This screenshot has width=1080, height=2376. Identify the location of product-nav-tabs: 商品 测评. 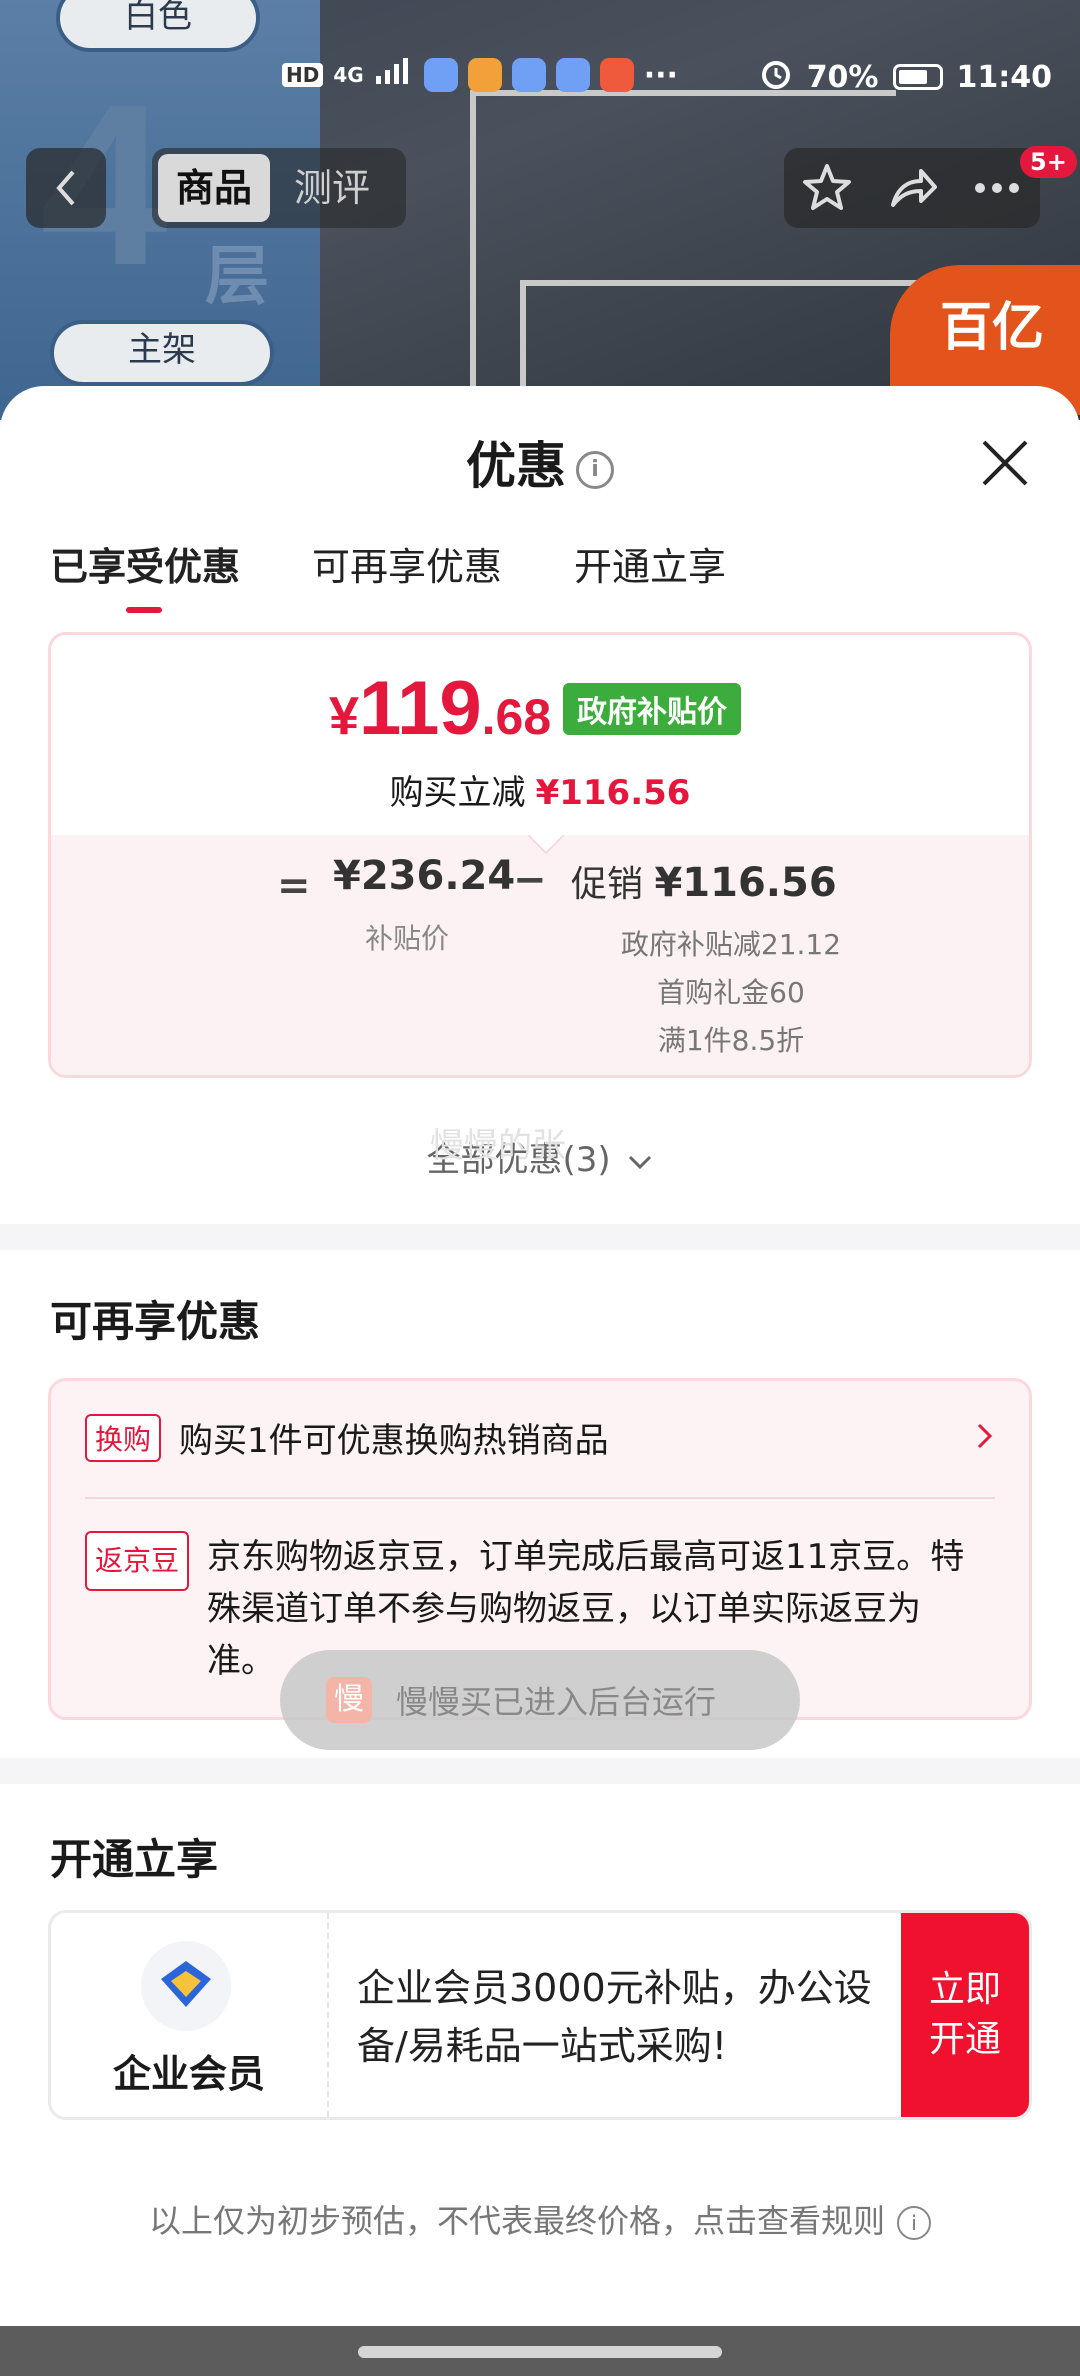
(279, 188).